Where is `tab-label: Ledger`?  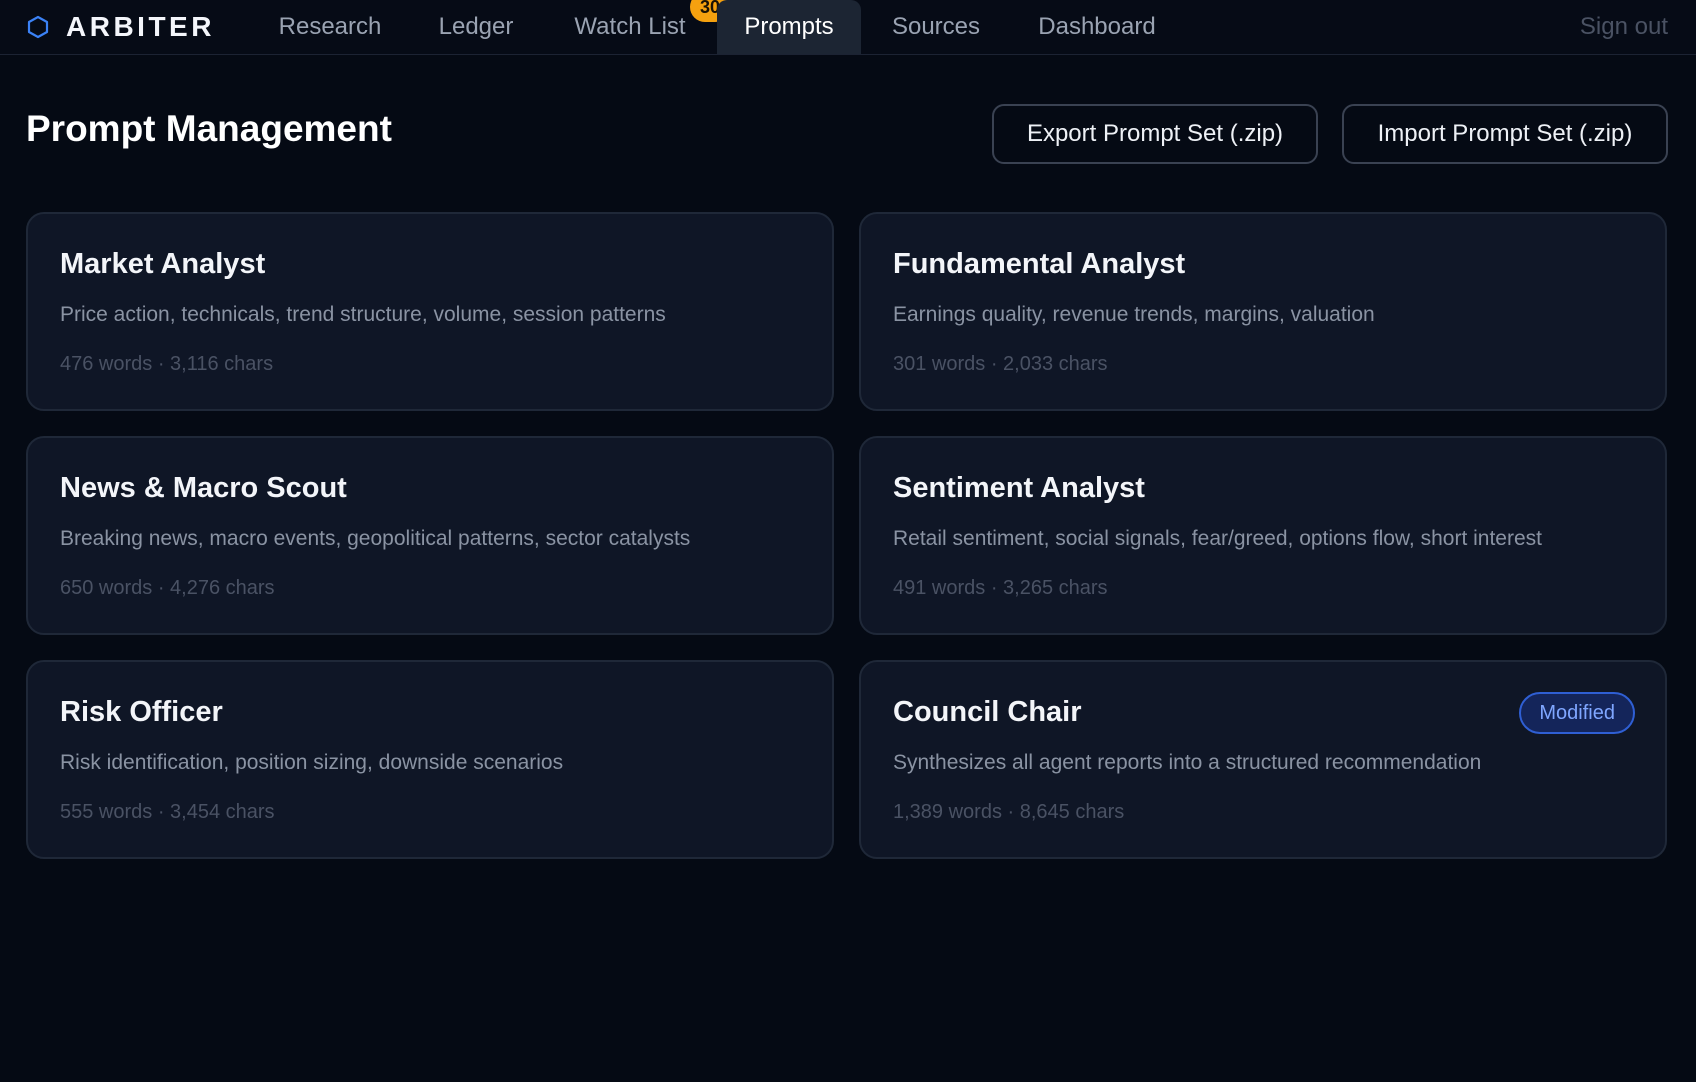 tab-label: Ledger is located at coordinates (476, 26).